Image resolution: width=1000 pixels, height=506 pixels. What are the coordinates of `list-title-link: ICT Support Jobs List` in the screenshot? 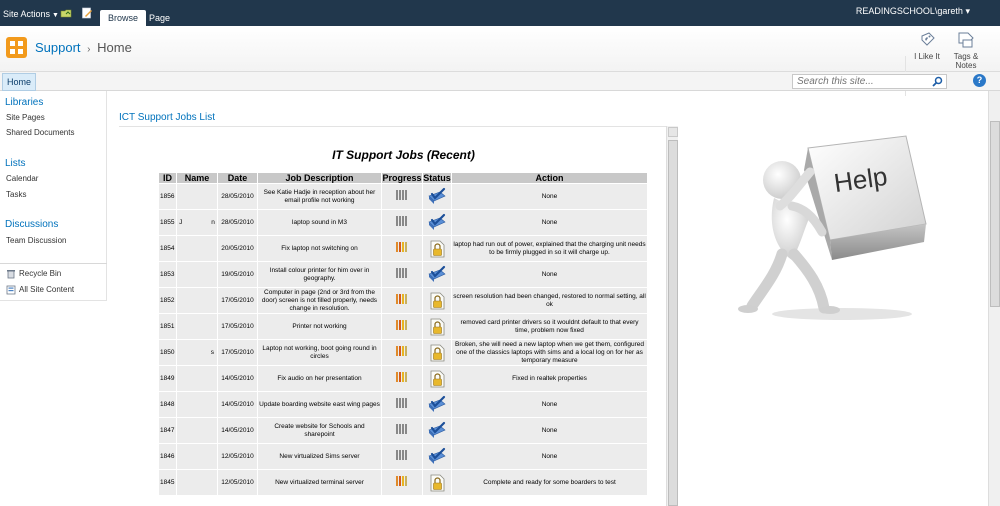 It's located at (167, 117).